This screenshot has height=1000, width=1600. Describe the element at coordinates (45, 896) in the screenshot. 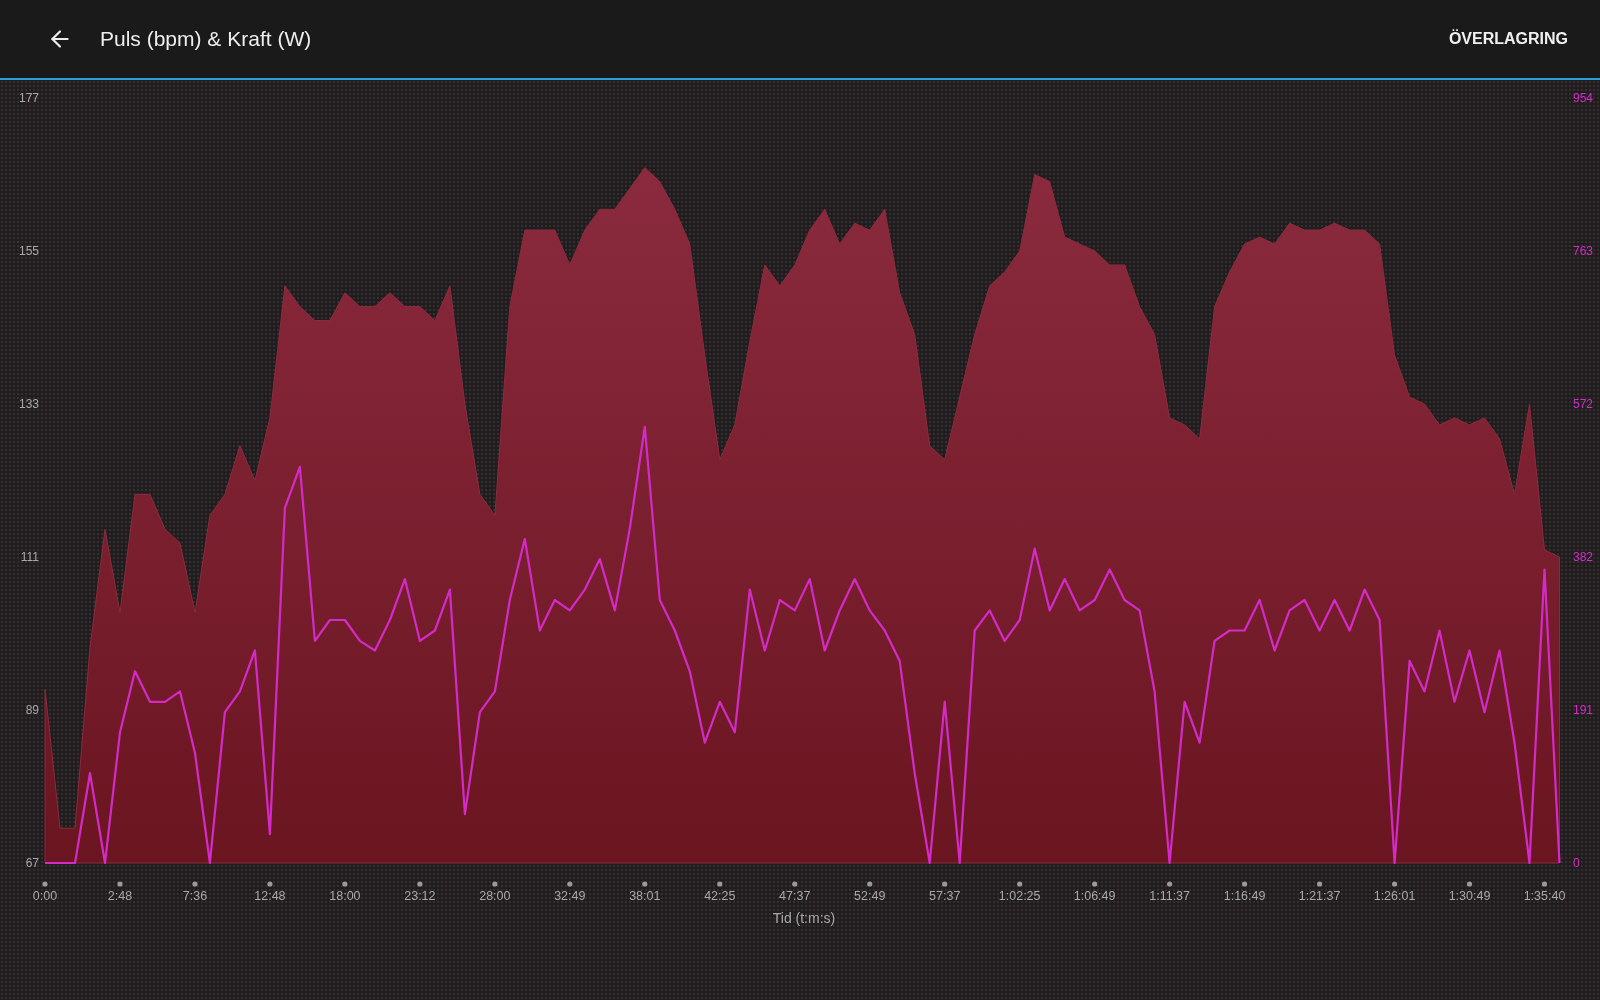

I see `x-axis-label: 0:00` at that location.